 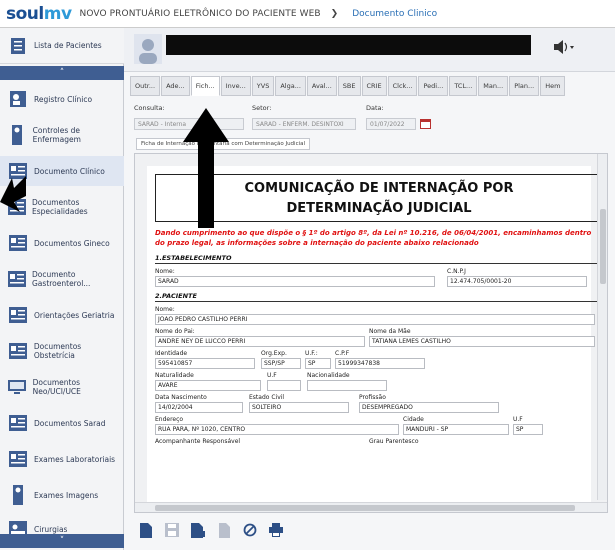 I want to click on breadcrumb-document: Documento Clinico, so click(x=394, y=14).